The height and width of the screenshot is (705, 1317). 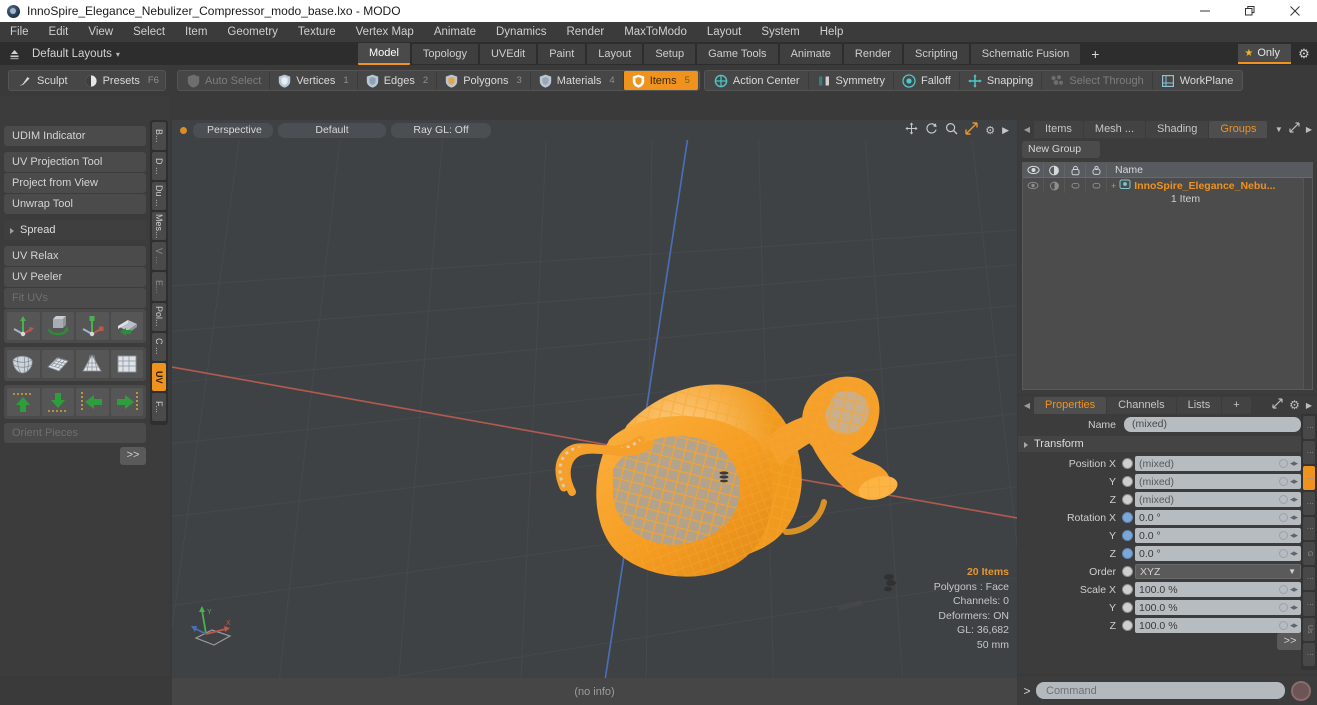 What do you see at coordinates (1249, 11) in the screenshot?
I see `restore-icon` at bounding box center [1249, 11].